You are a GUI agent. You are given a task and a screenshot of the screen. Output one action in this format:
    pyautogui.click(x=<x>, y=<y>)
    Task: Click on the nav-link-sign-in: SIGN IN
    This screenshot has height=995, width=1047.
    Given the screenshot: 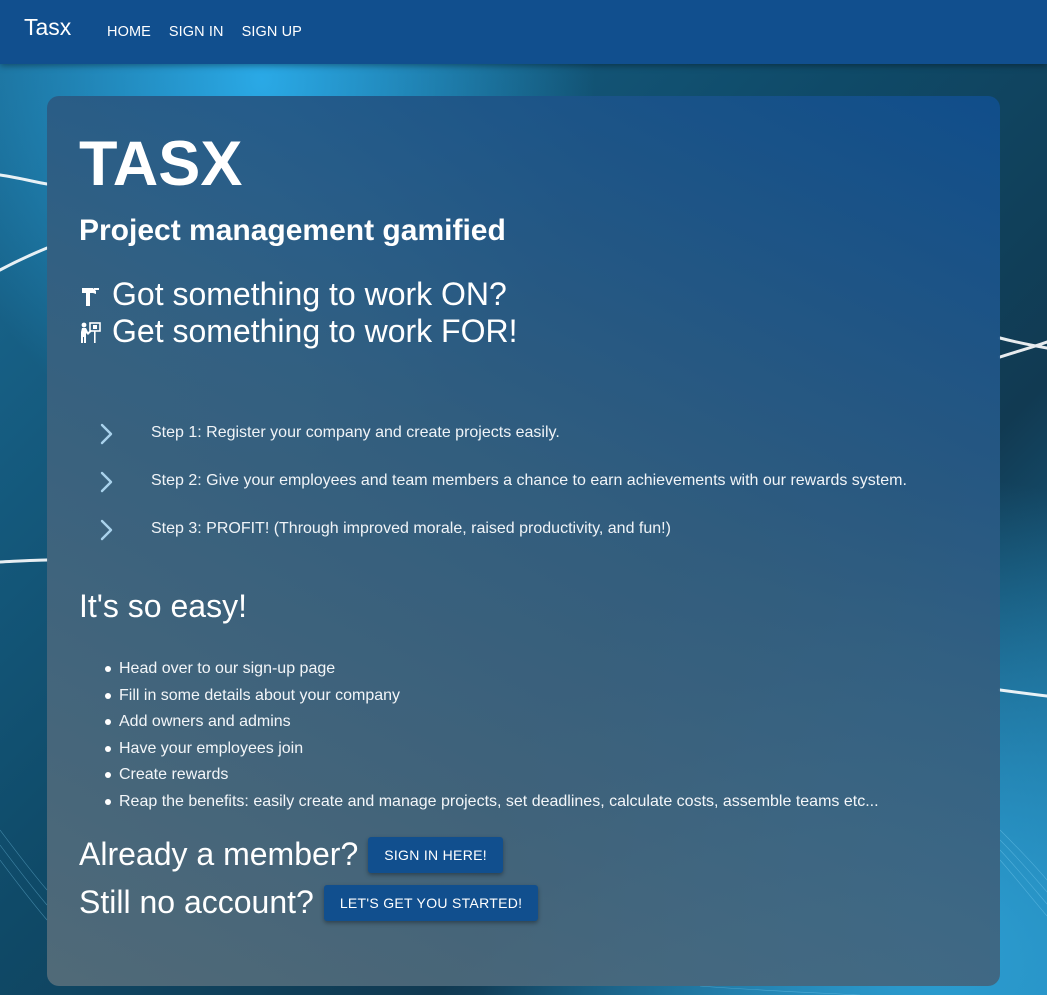 What is the action you would take?
    pyautogui.click(x=196, y=32)
    